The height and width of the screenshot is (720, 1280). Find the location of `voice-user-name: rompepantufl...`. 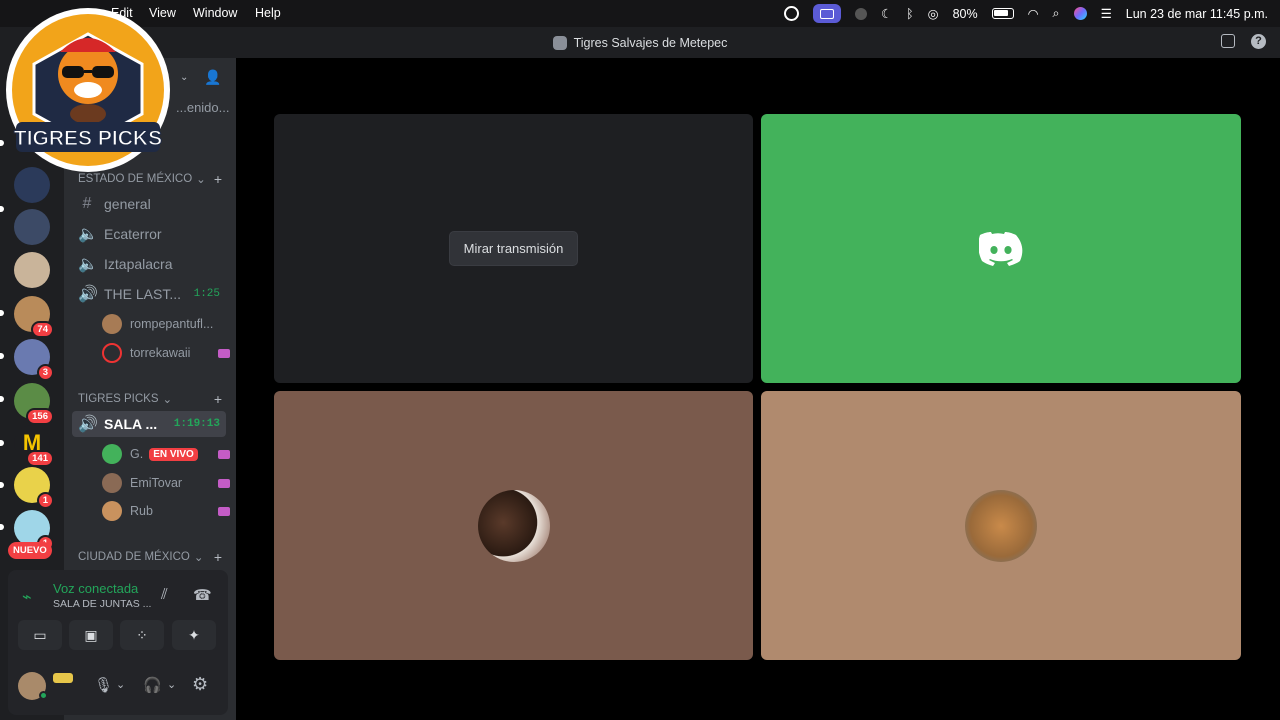

voice-user-name: rompepantufl... is located at coordinates (172, 324).